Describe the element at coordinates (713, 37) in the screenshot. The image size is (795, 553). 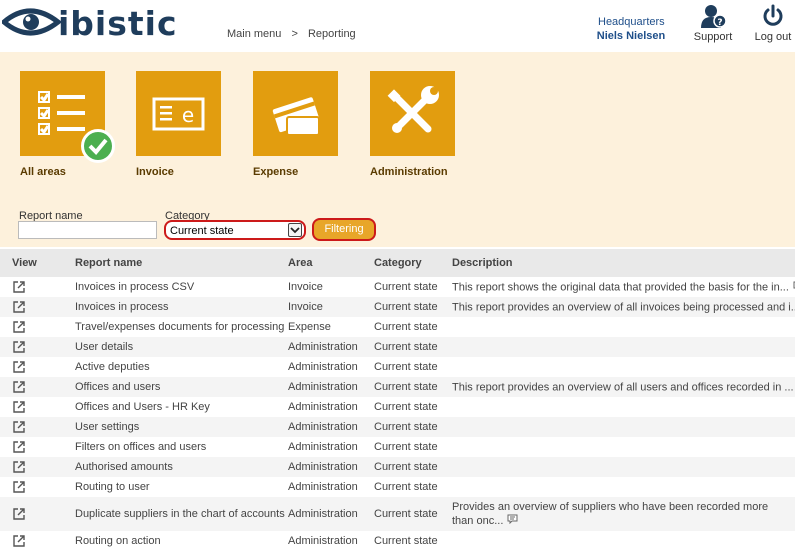
I see `support-label: Support` at that location.